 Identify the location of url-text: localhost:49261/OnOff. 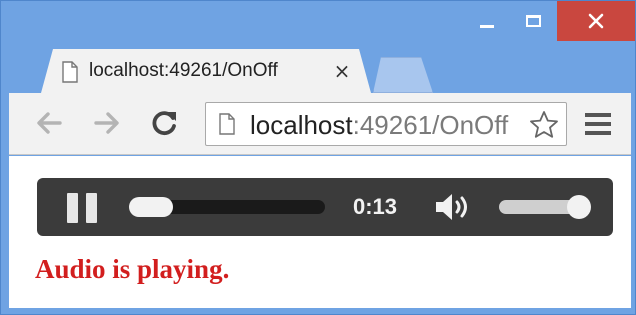
(389, 125).